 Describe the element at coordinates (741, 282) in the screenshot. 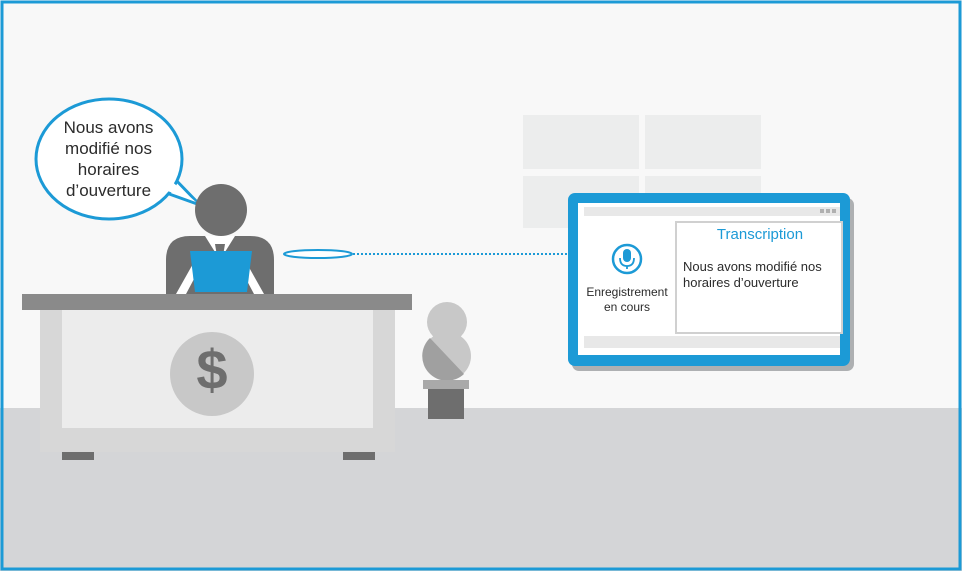

I see `transcript-line-2: horaires d’ouverture` at that location.